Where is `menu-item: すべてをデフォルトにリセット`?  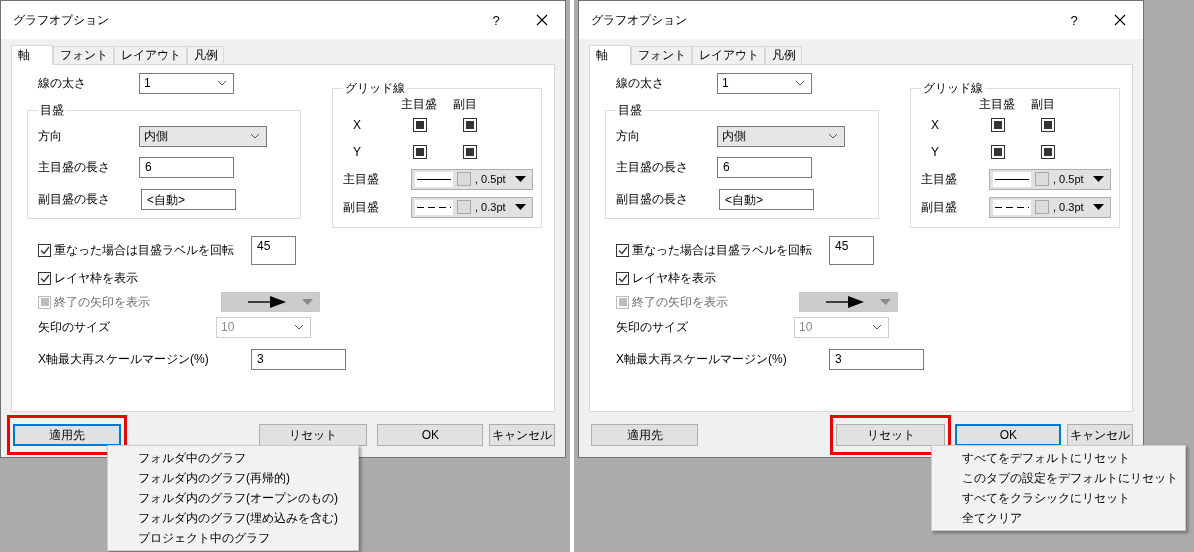 menu-item: すべてをデフォルトにリセット is located at coordinates (1058, 458).